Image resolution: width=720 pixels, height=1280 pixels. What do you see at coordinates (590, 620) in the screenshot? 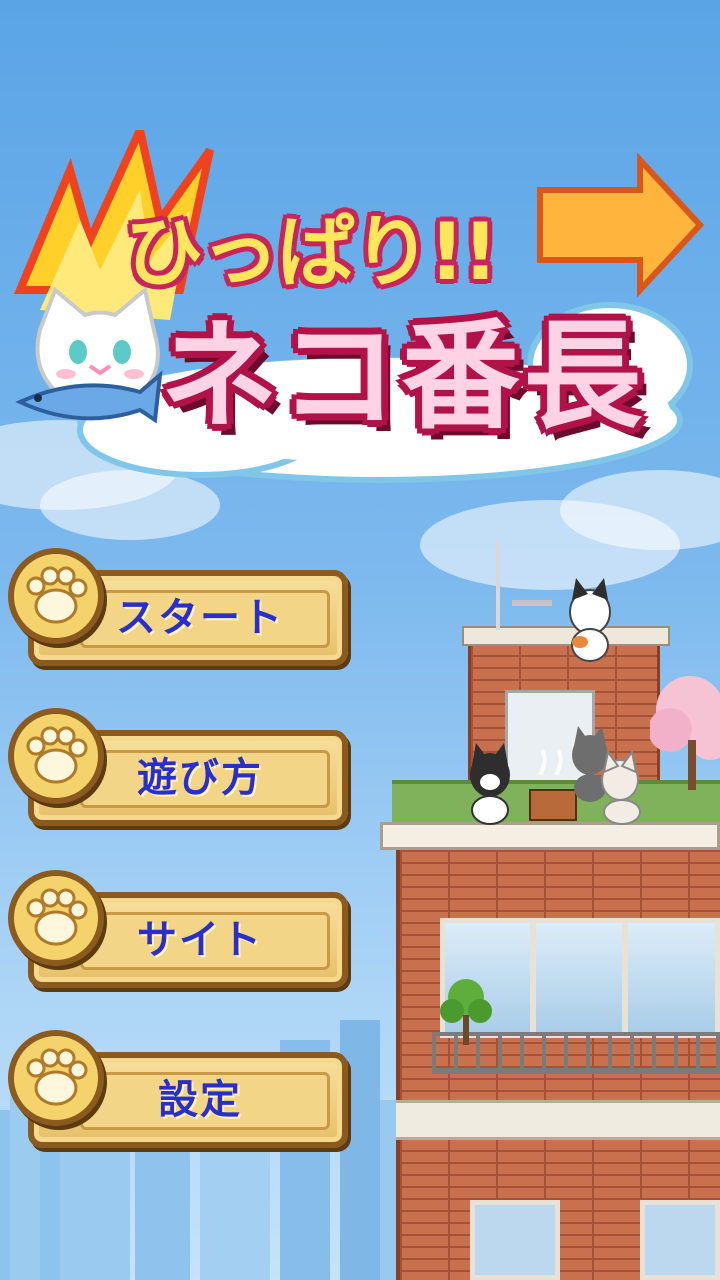
I see `calico-cat` at bounding box center [590, 620].